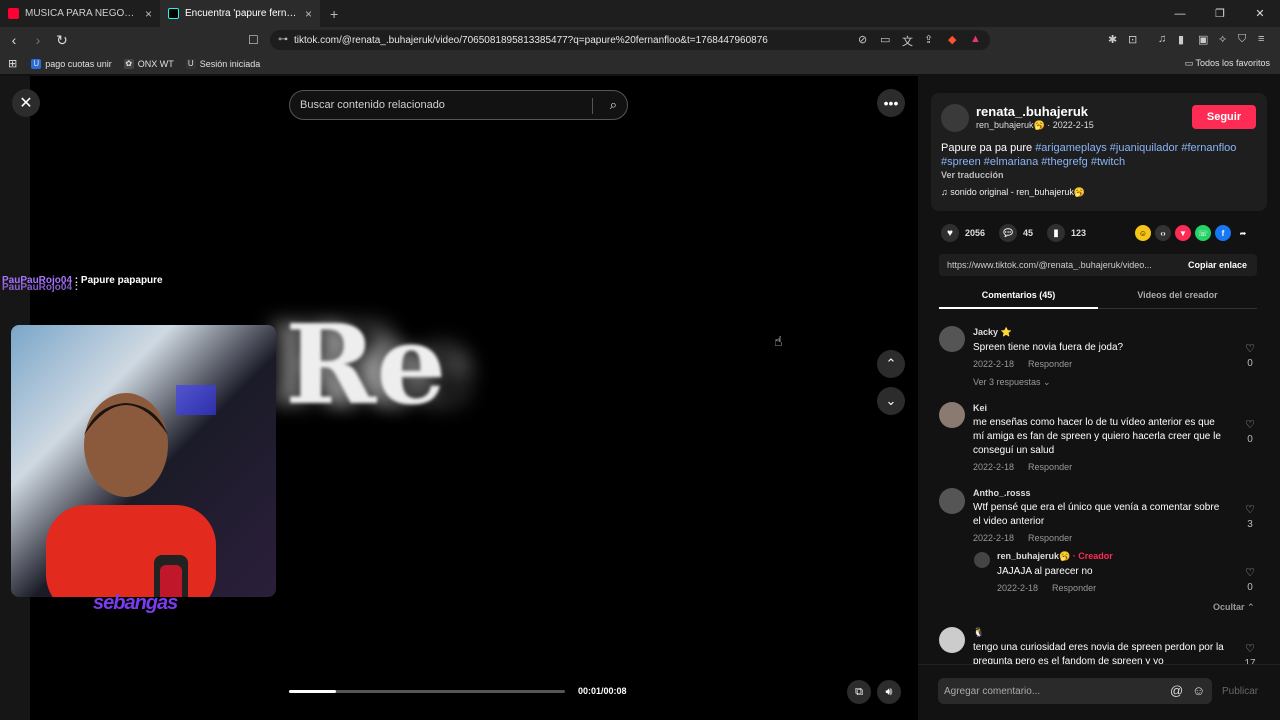  What do you see at coordinates (1222, 39) in the screenshot?
I see `leo-ai-icon: ✧` at bounding box center [1222, 39].